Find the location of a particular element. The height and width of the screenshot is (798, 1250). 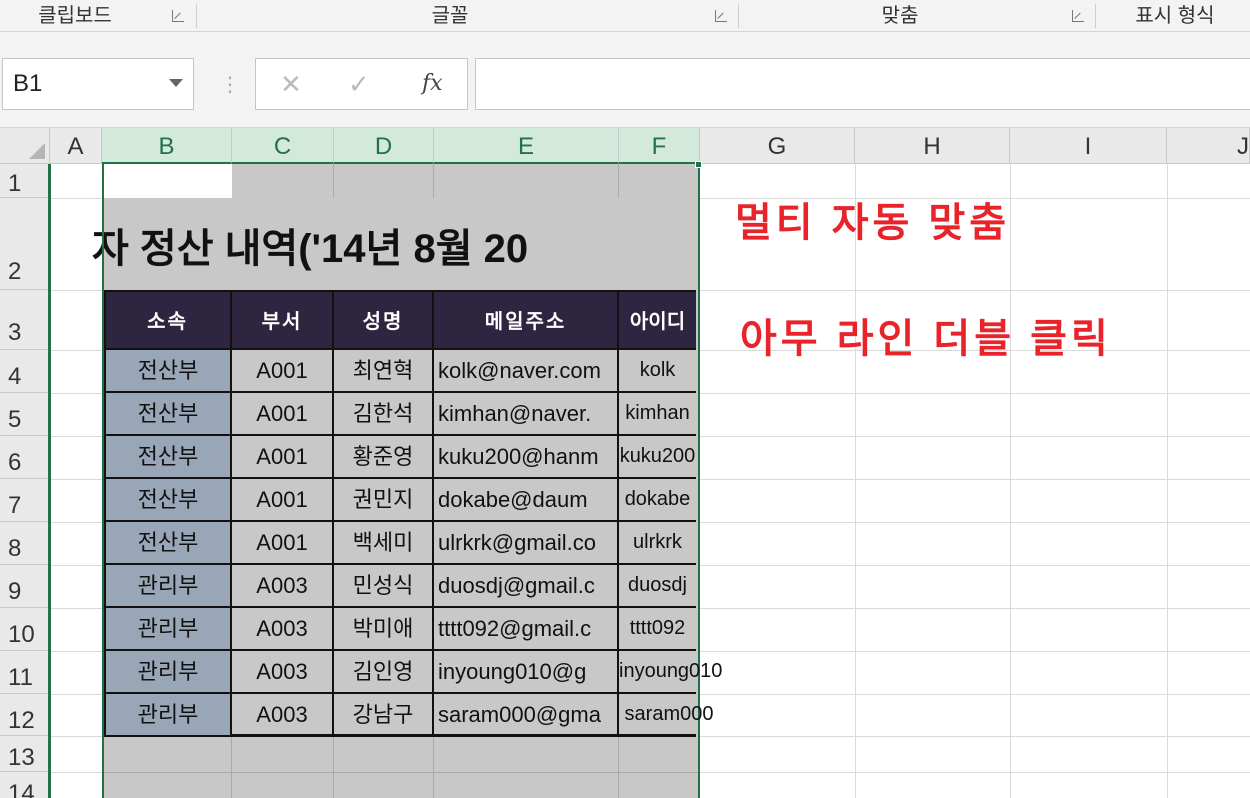

ribbon-group-labels: 클립보드 글꼴 맞춤 표시 형식 is located at coordinates (625, 16).